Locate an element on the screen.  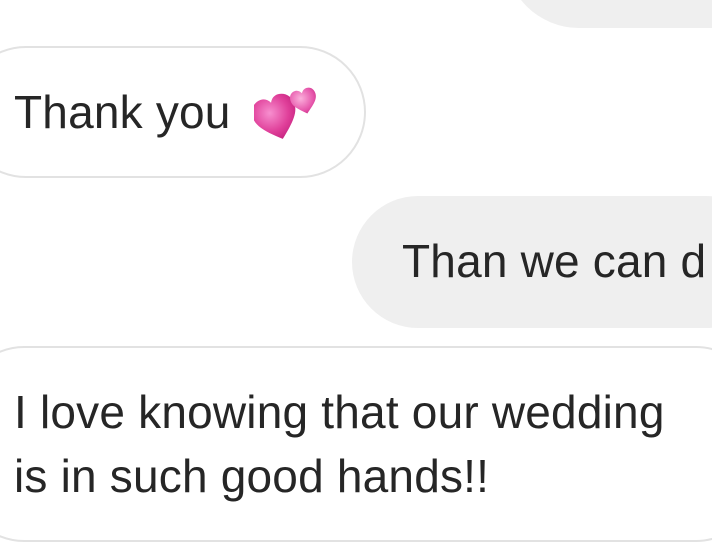
sent-message-bubble: Than we can d is located at coordinates (532, 262).